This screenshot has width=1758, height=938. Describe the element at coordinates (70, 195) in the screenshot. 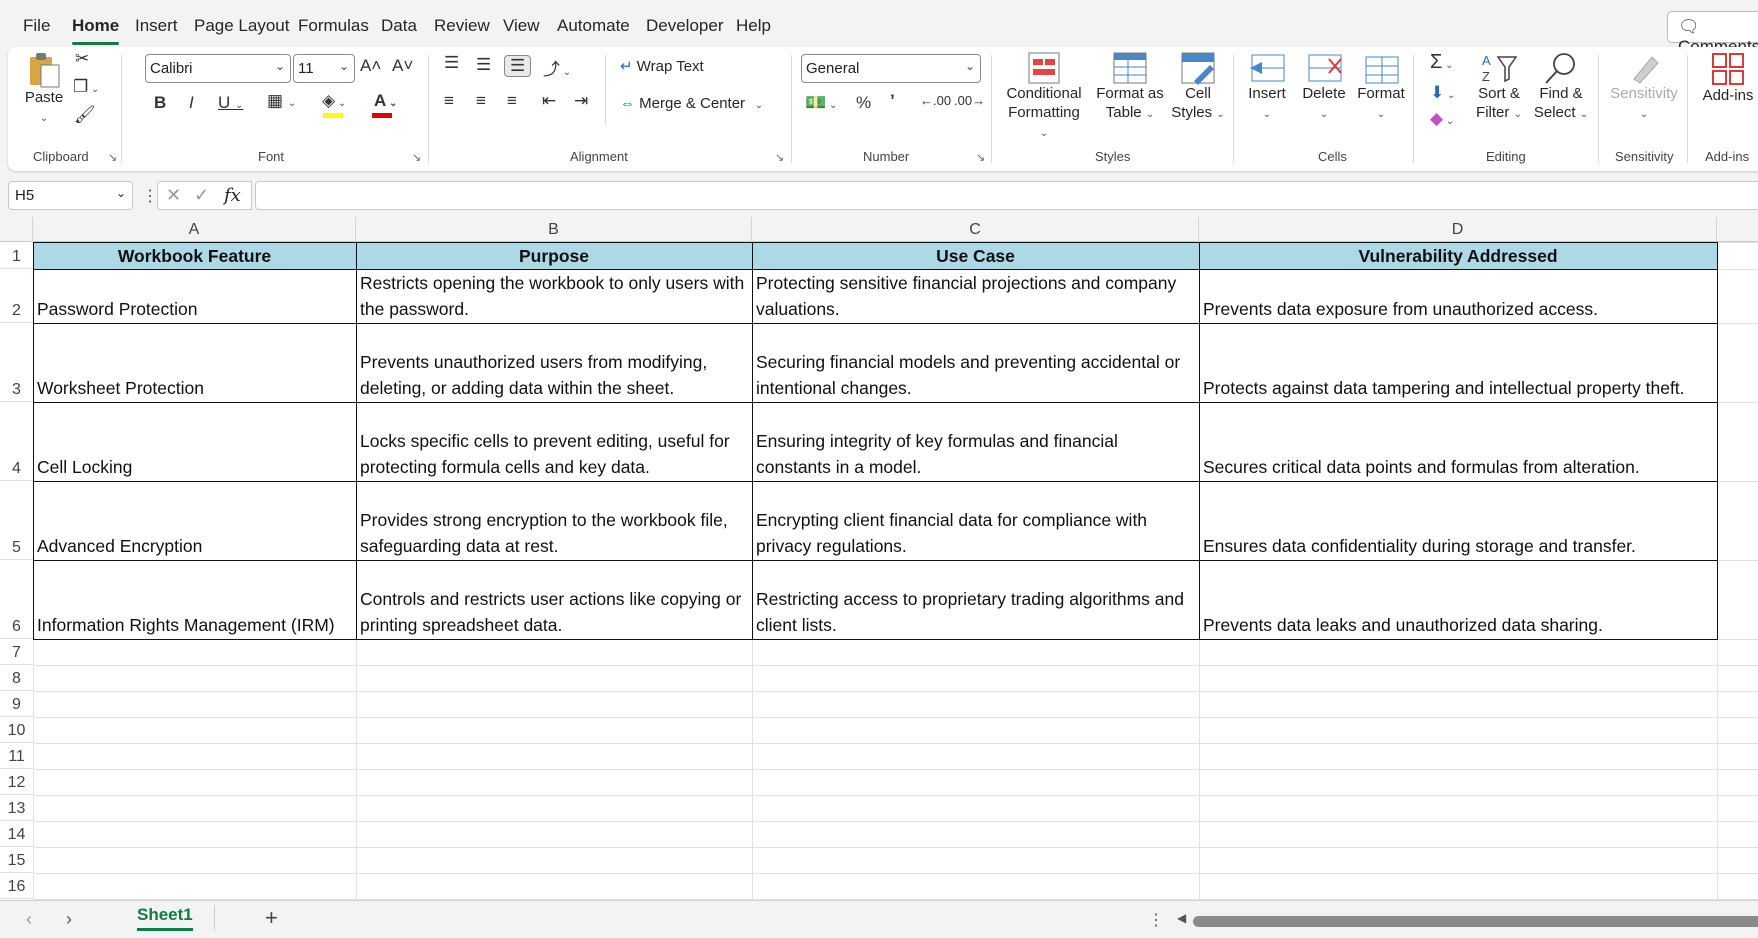

I see `name-box: H5 ⌄` at that location.